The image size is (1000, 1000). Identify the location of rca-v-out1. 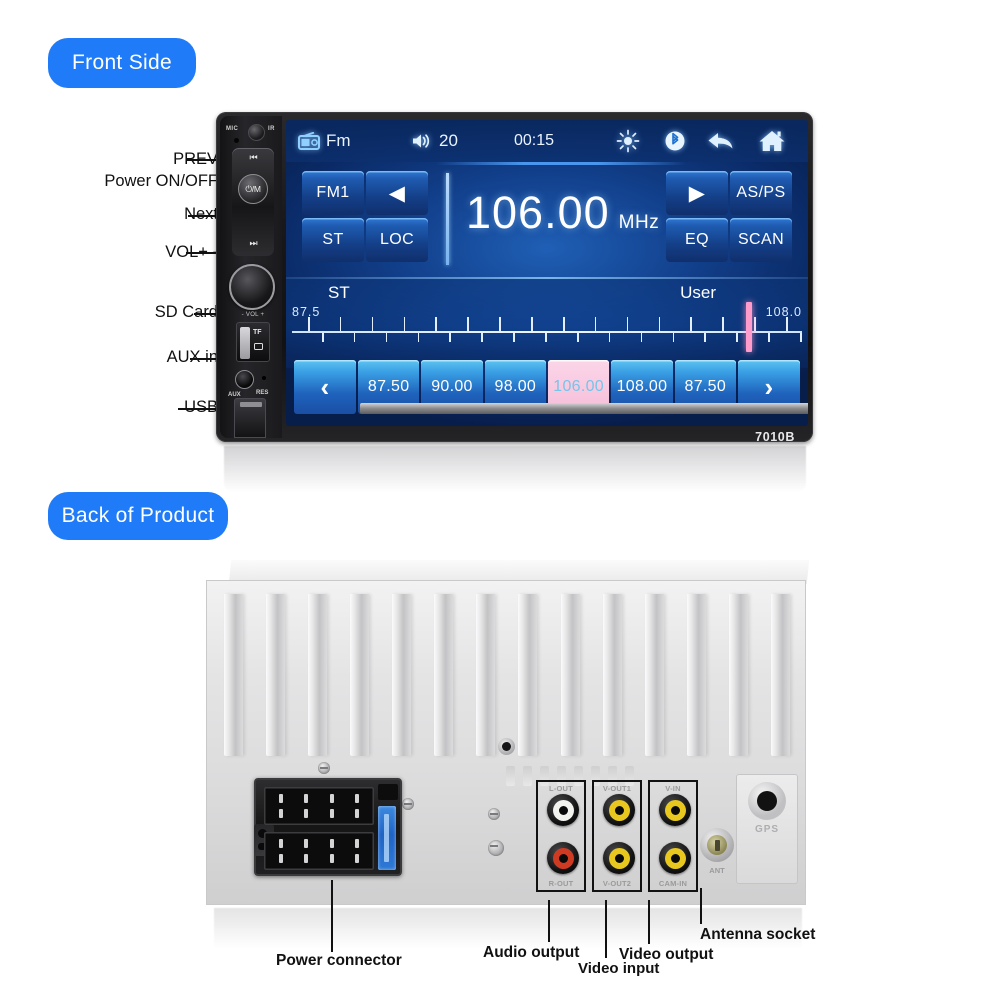
(619, 810).